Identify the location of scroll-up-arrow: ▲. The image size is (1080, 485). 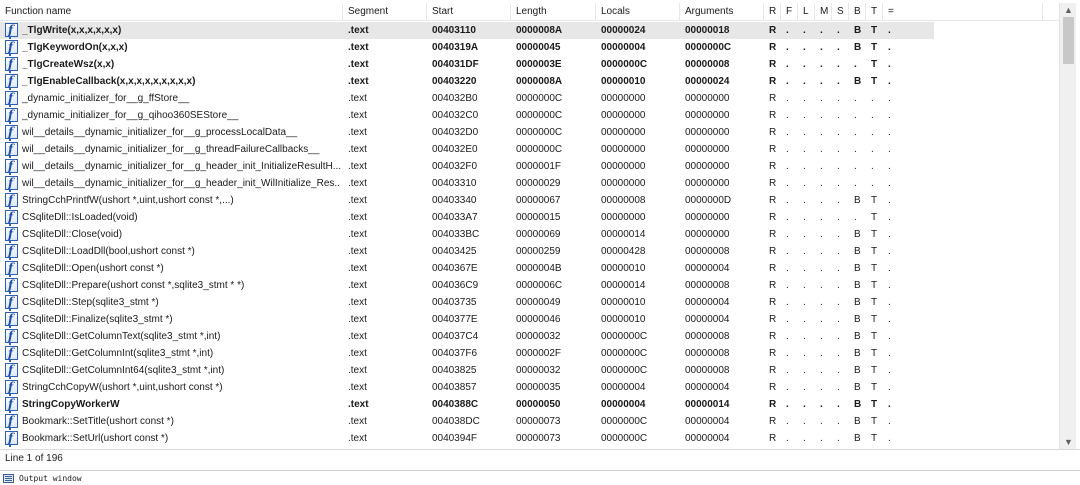
(1068, 10).